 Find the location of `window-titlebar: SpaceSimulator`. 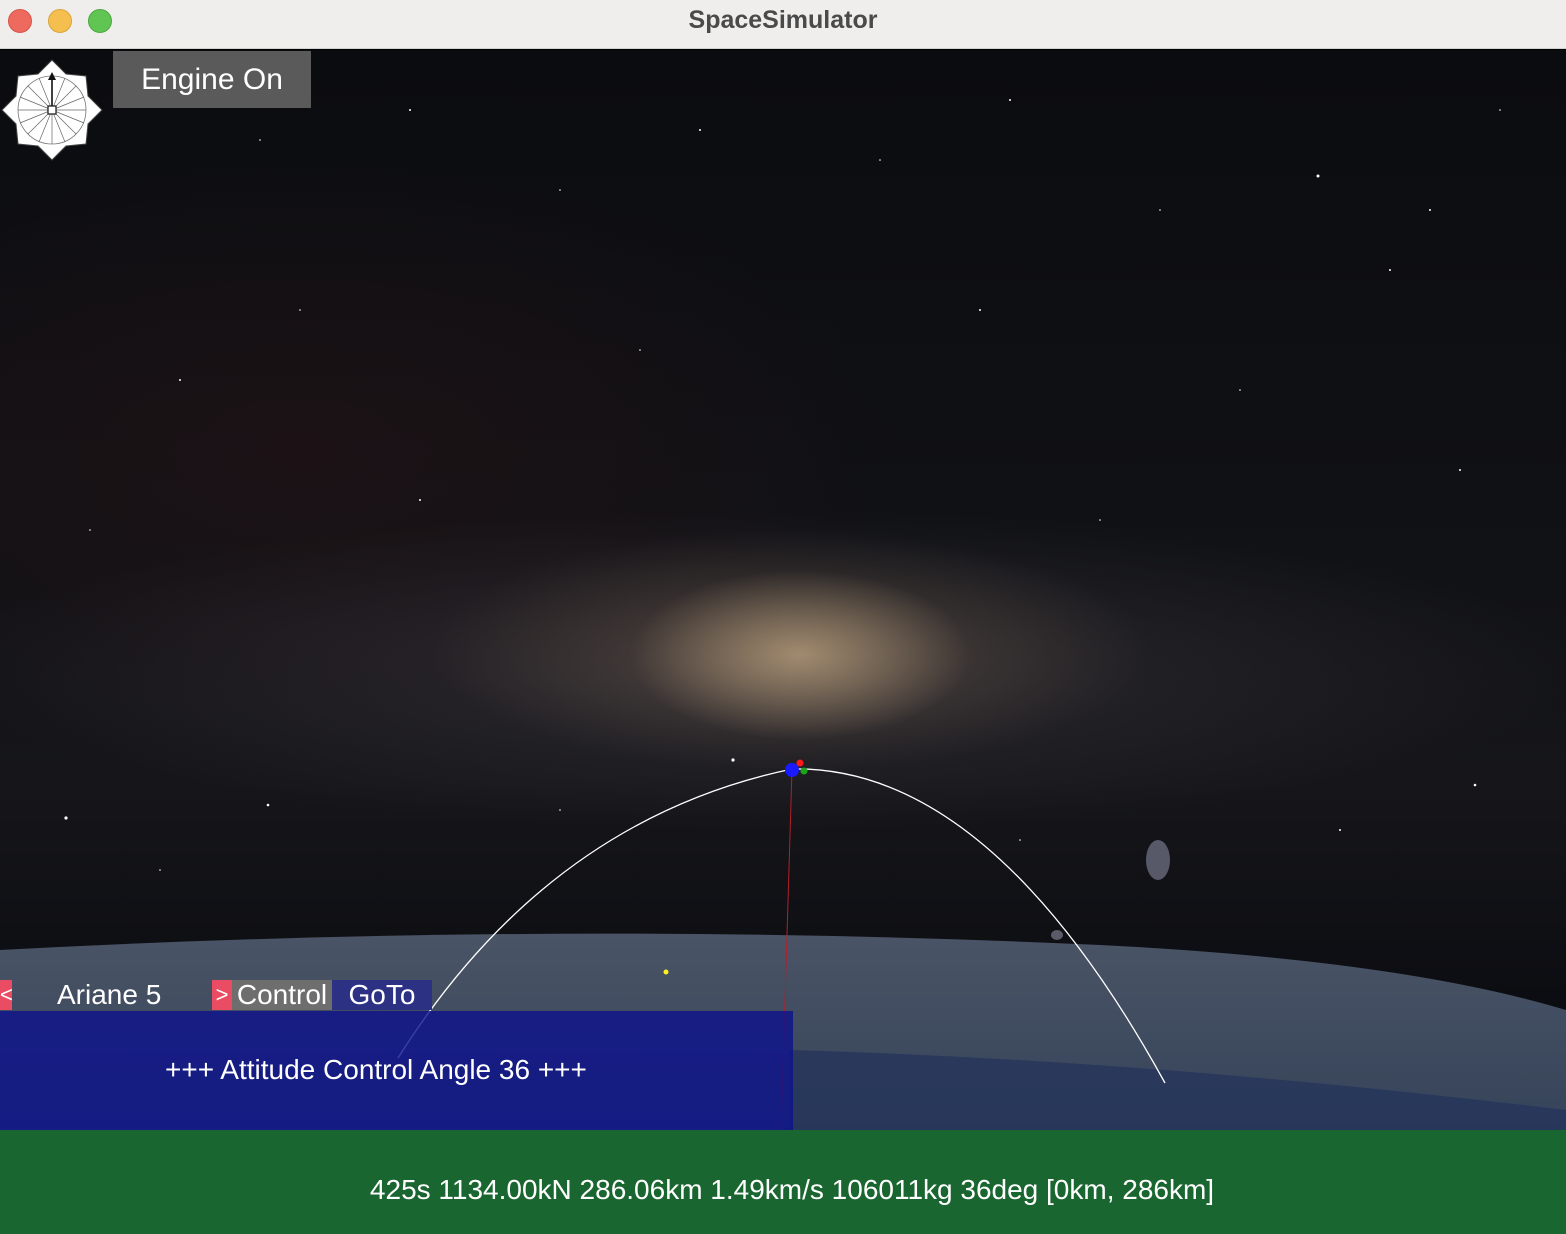

window-titlebar: SpaceSimulator is located at coordinates (783, 24).